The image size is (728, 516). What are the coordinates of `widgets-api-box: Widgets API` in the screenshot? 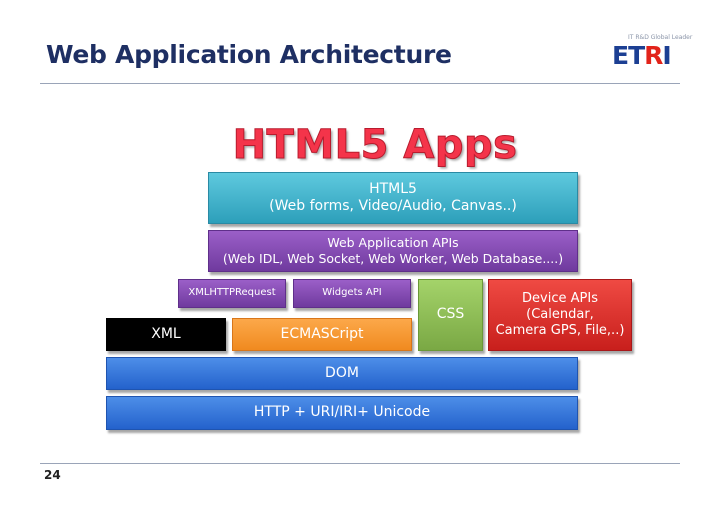 It's located at (352, 293).